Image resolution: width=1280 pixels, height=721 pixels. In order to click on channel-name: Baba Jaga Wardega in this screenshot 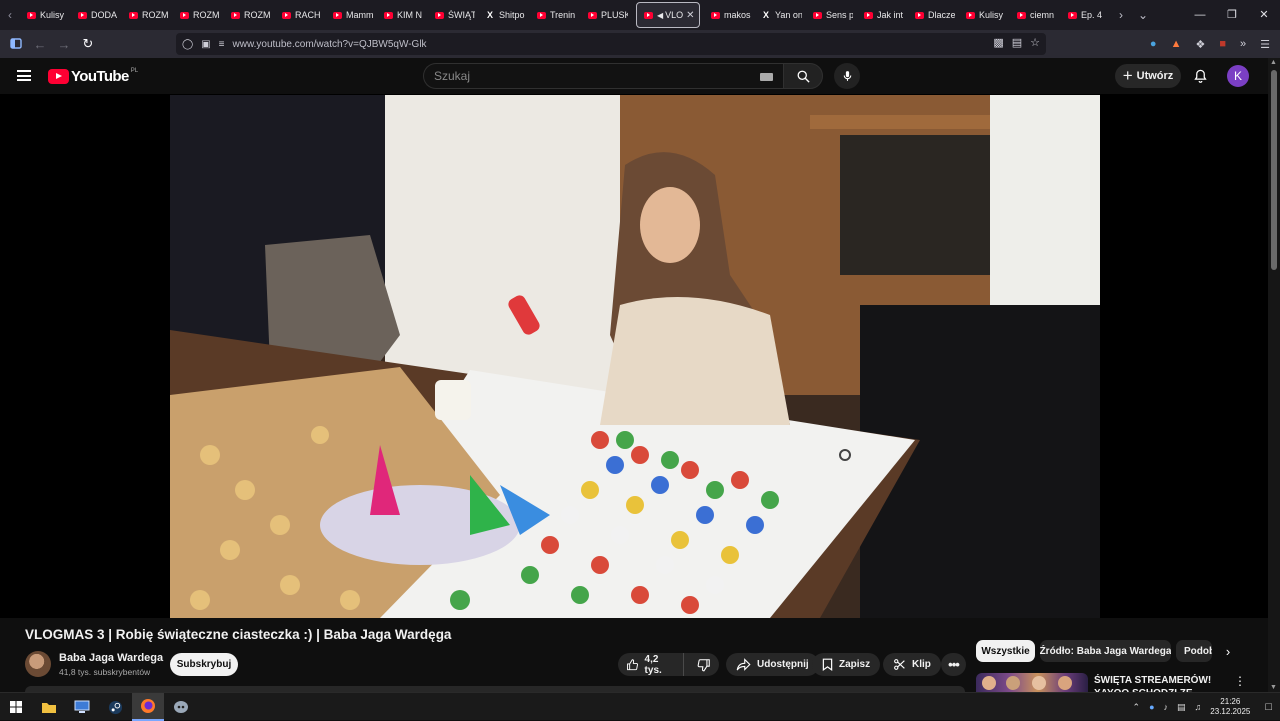, I will do `click(111, 658)`.